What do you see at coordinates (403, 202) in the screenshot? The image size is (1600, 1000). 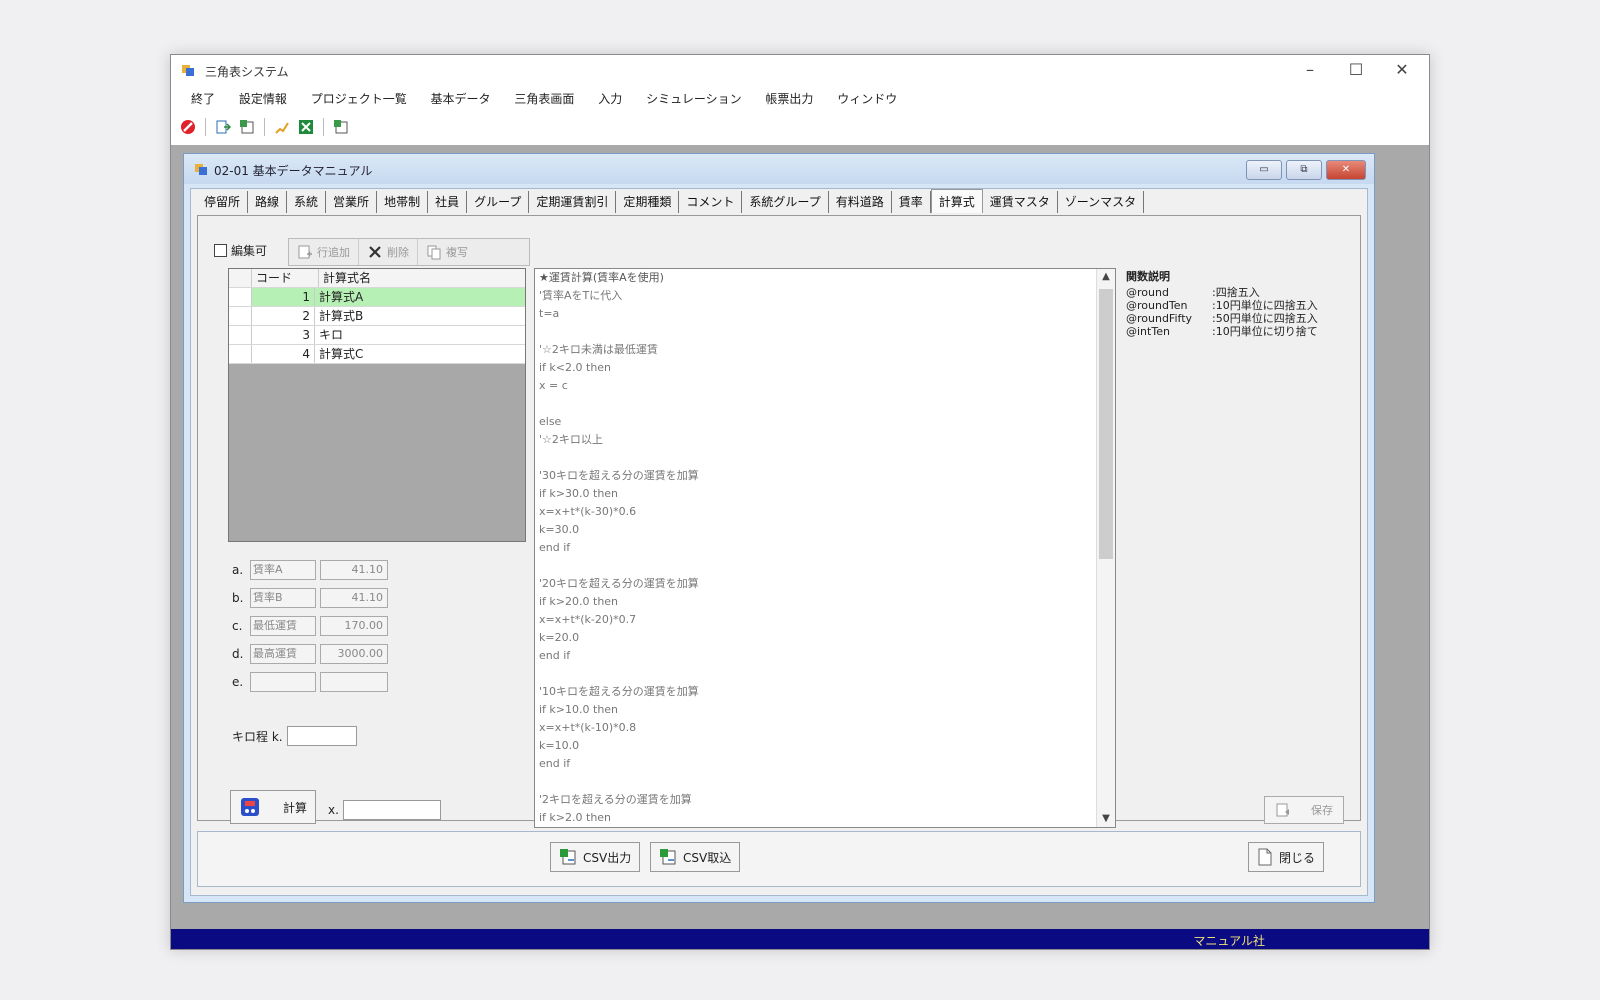 I see `tab-zone-system: 地帯制` at bounding box center [403, 202].